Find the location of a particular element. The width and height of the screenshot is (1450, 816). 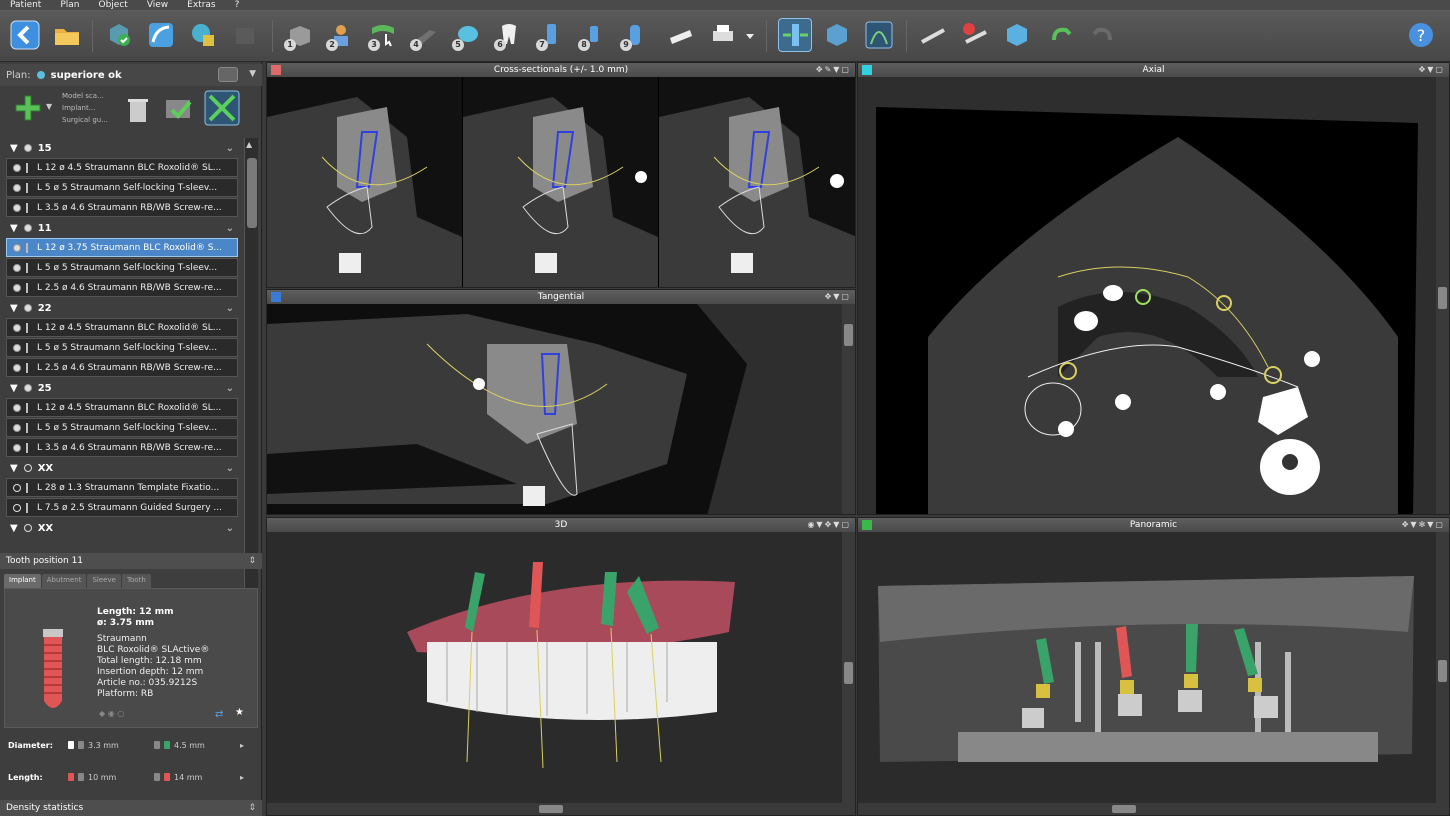

step-5-button: 5 is located at coordinates (467, 35).